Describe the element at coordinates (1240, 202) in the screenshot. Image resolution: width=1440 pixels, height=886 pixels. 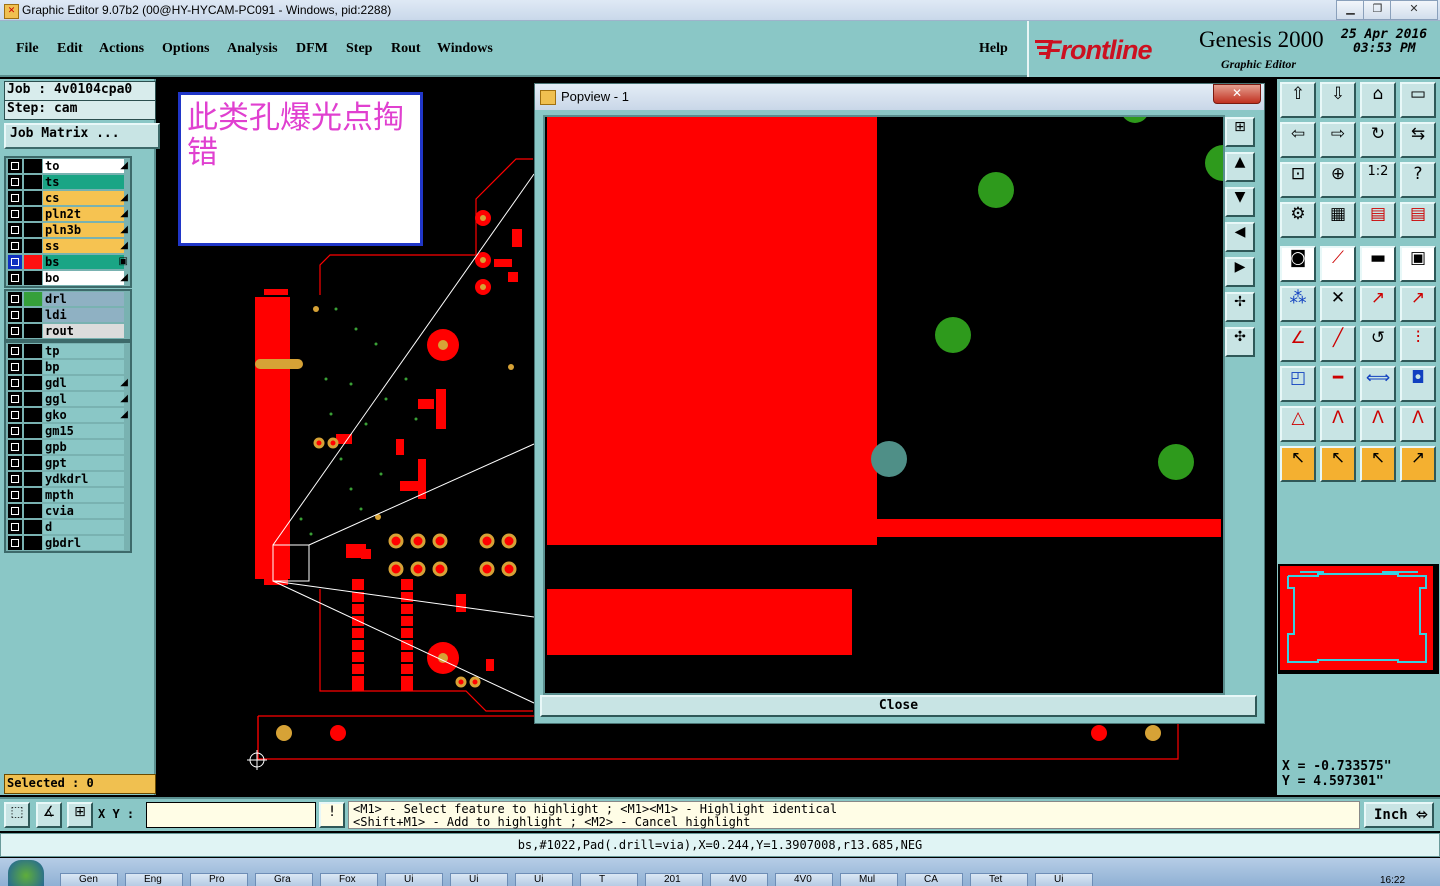
I see `pan-down-icon: ▼` at that location.